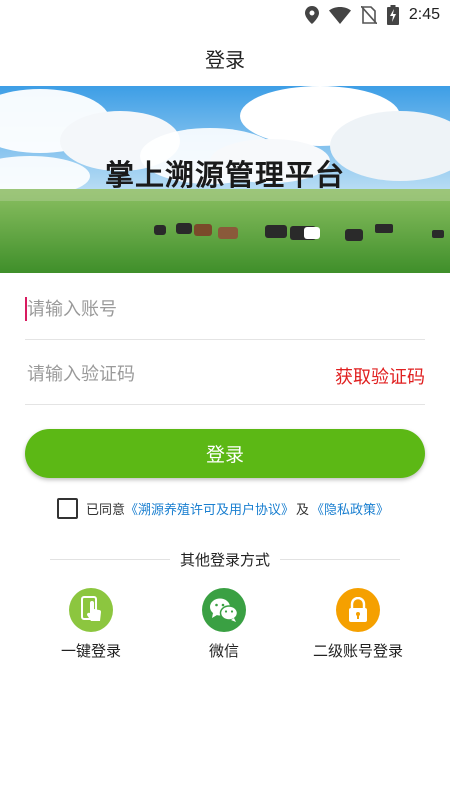  I want to click on account-input, so click(225, 309).